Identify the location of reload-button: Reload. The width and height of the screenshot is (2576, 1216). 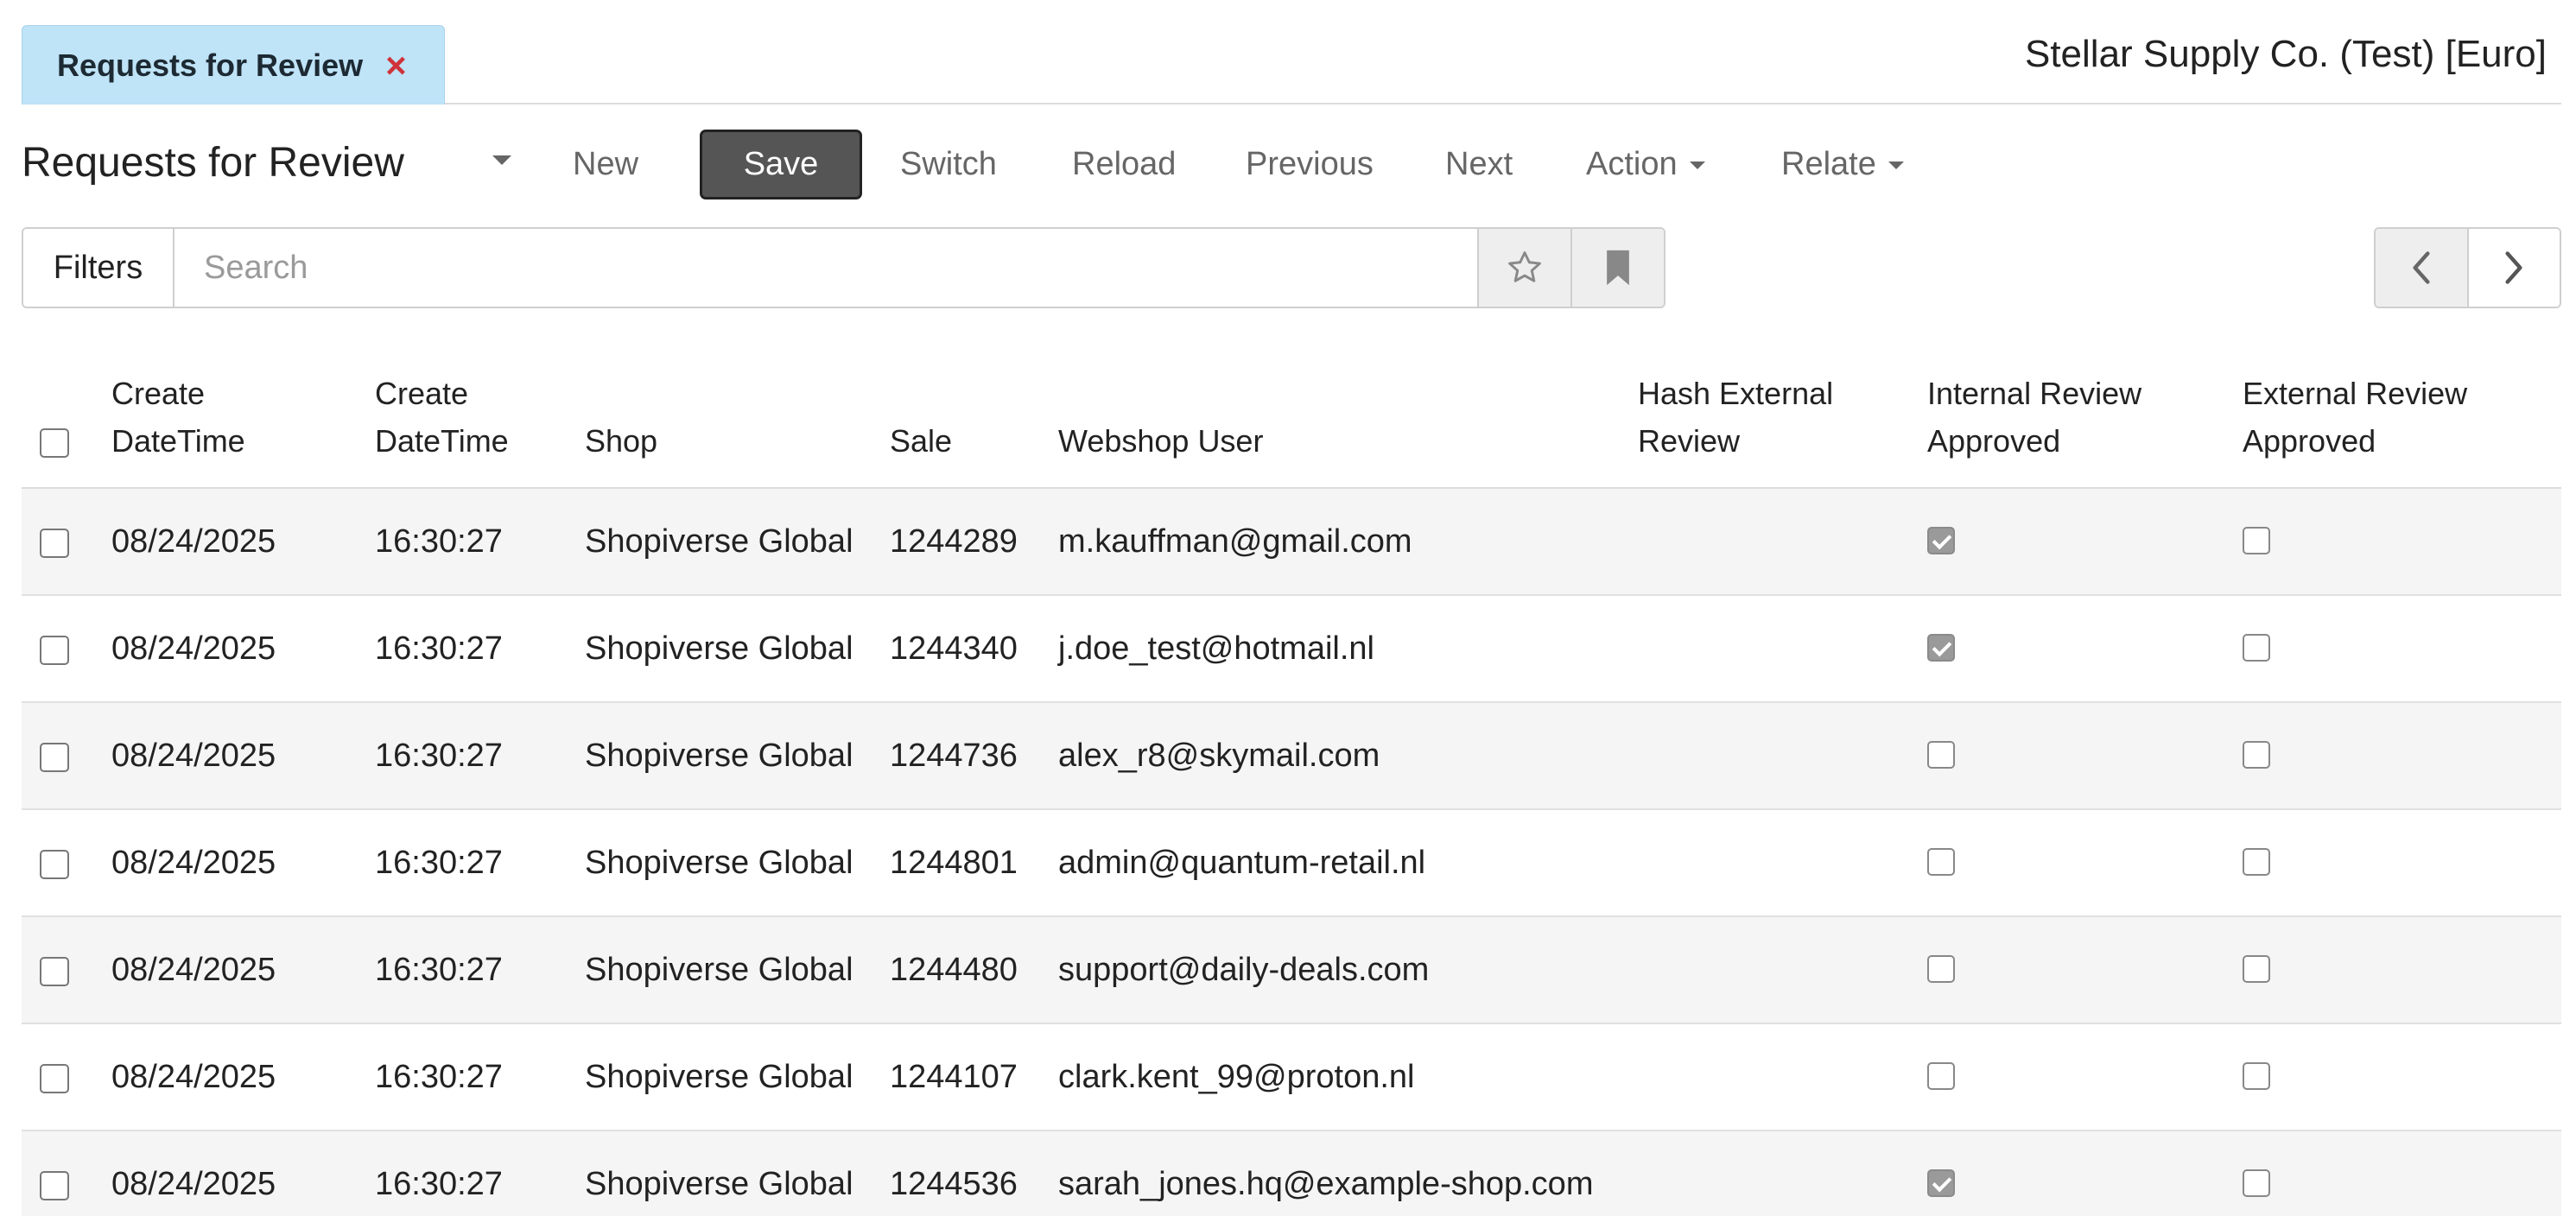
(1124, 164).